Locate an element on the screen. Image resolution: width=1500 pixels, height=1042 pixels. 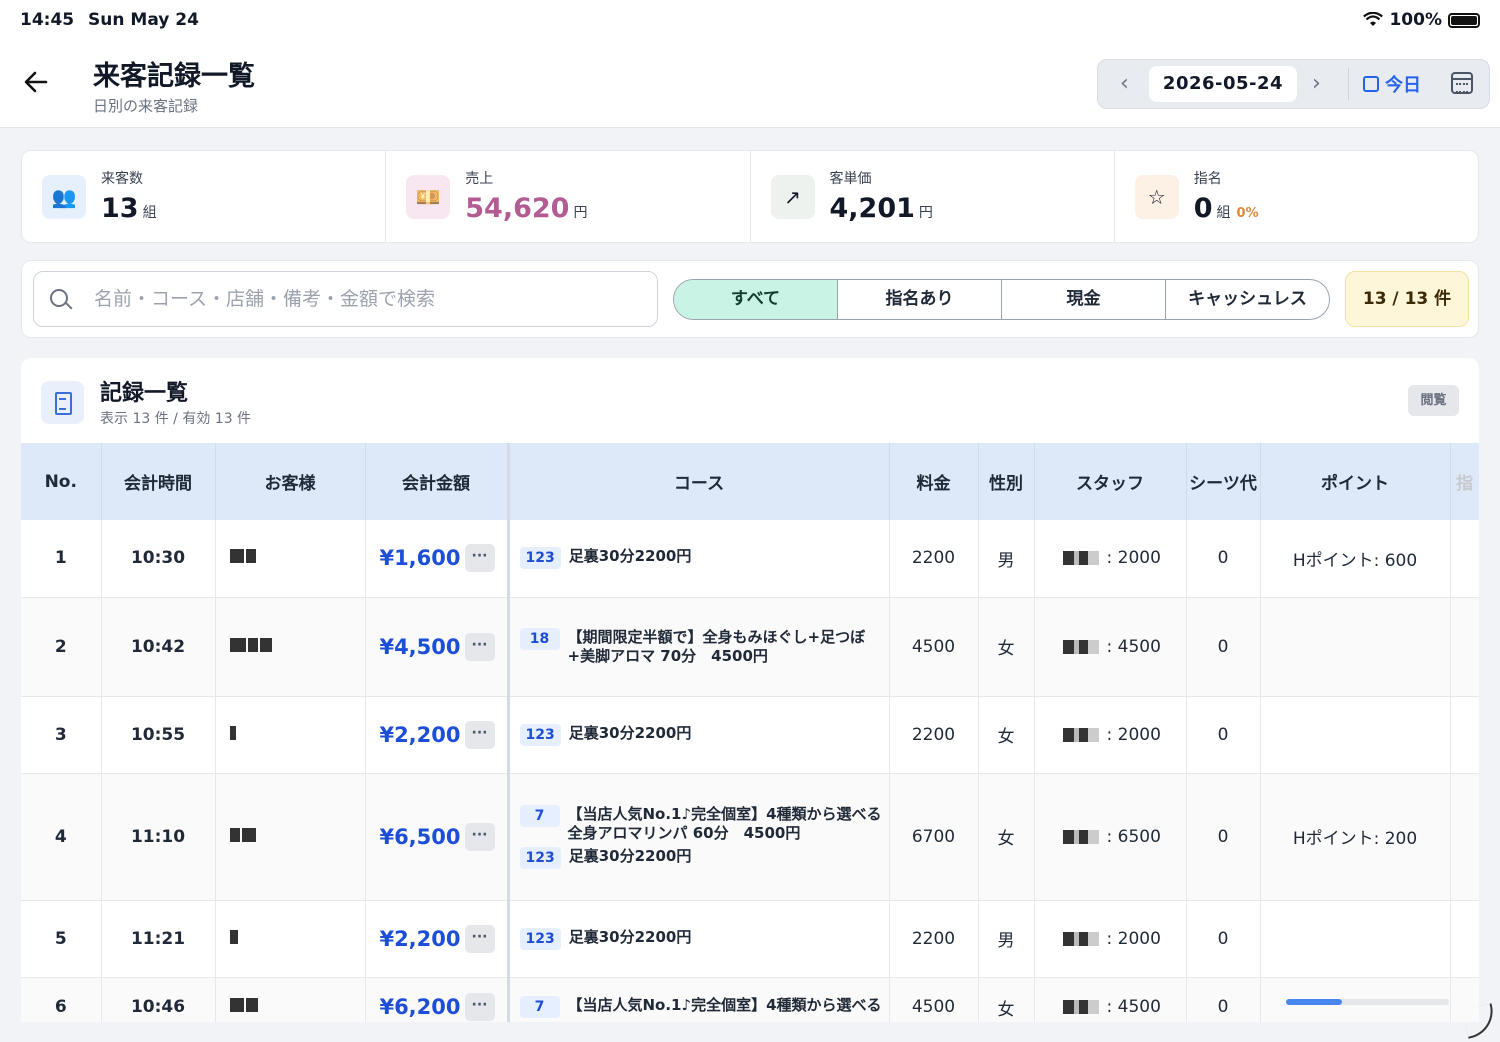
column-header: ポイント is located at coordinates (1355, 481).